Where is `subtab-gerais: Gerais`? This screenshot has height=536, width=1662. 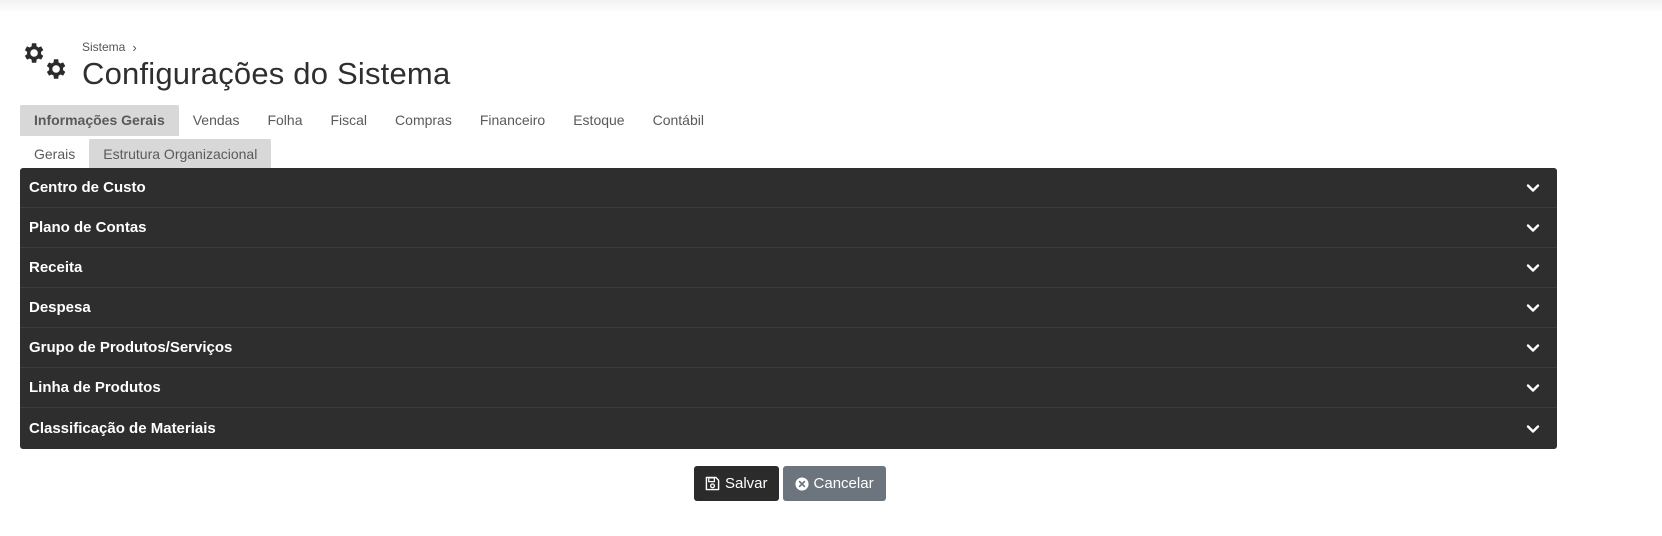 subtab-gerais: Gerais is located at coordinates (54, 154).